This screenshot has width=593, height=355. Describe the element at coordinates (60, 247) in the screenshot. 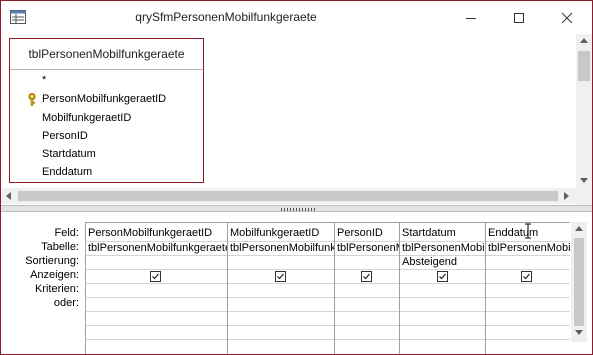

I see `row-label-tabelle: Tabelle:` at that location.